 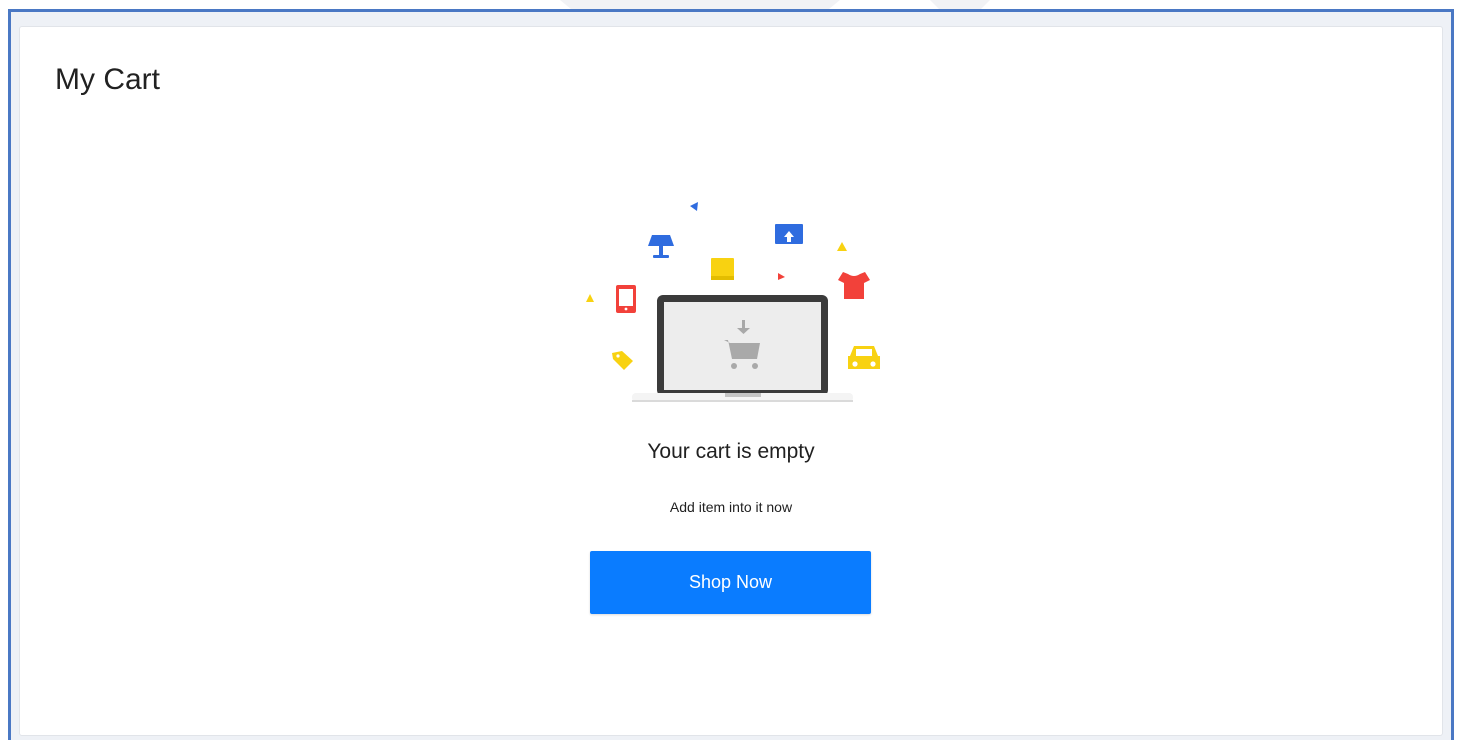 What do you see at coordinates (731, 451) in the screenshot?
I see `empty-cart-heading: Your cart is empty` at bounding box center [731, 451].